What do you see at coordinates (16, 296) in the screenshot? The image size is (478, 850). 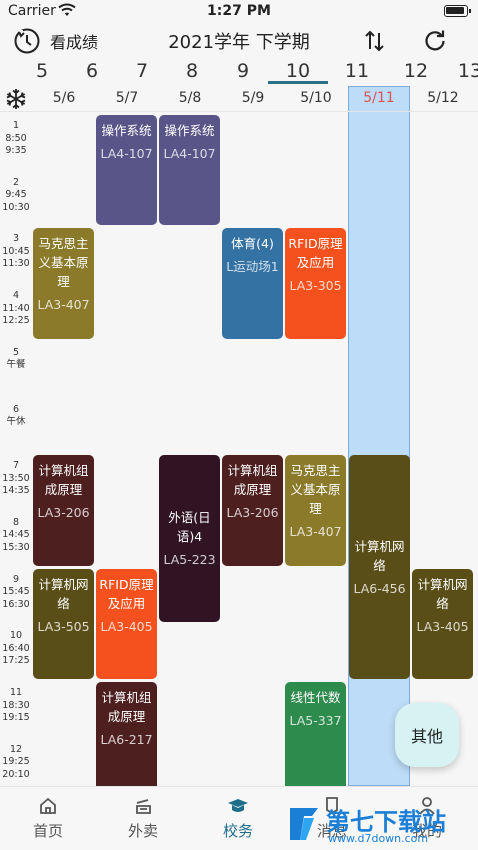 I see `time-slot-label: 4` at bounding box center [16, 296].